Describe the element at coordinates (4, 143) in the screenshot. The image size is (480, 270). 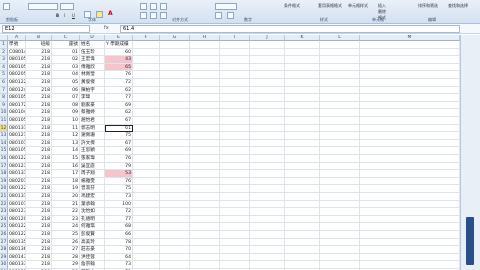
I see `row-header: 14` at that location.